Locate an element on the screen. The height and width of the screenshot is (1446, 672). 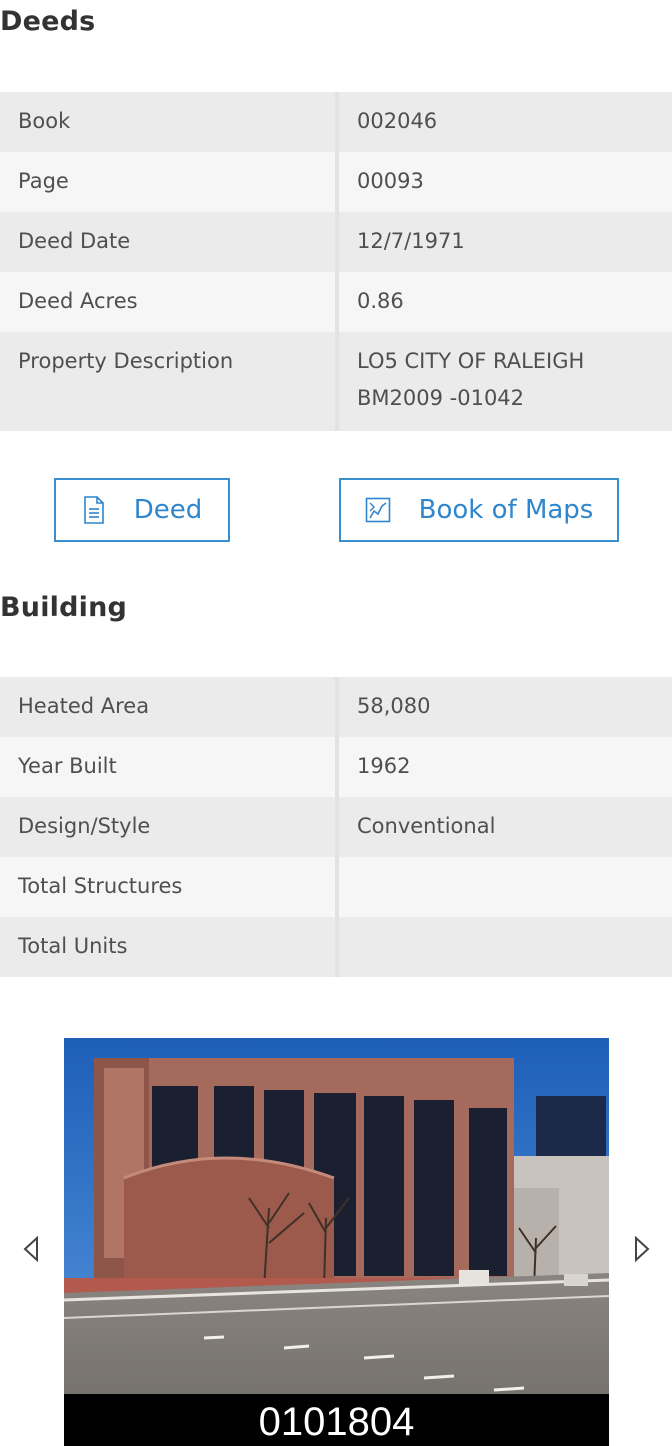
row-value: 002046 is located at coordinates (504, 122).